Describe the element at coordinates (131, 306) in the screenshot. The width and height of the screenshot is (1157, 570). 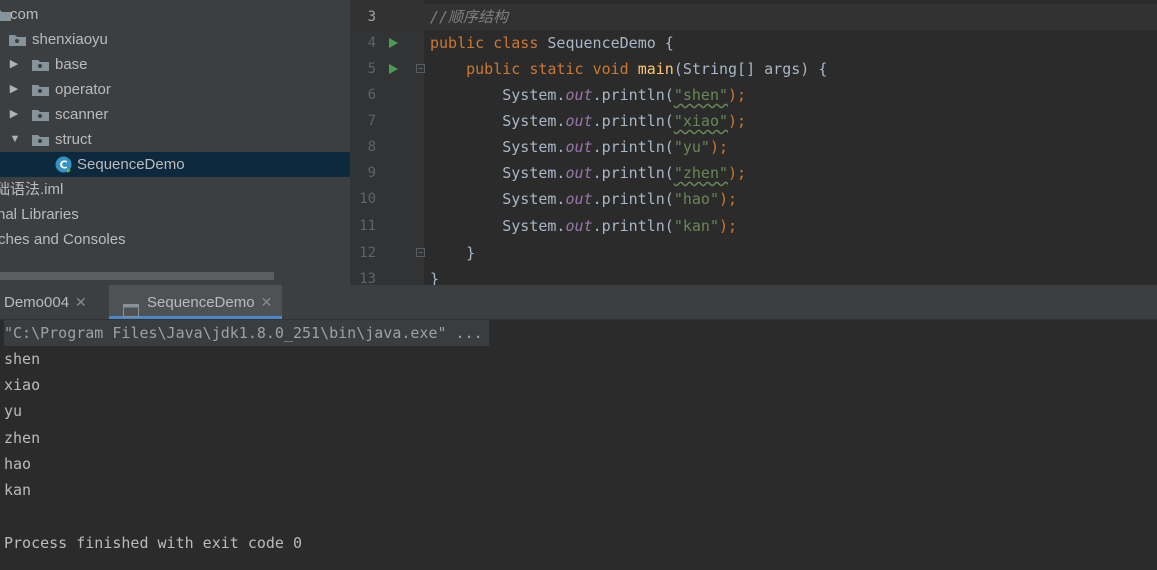
I see `run-config-icon` at that location.